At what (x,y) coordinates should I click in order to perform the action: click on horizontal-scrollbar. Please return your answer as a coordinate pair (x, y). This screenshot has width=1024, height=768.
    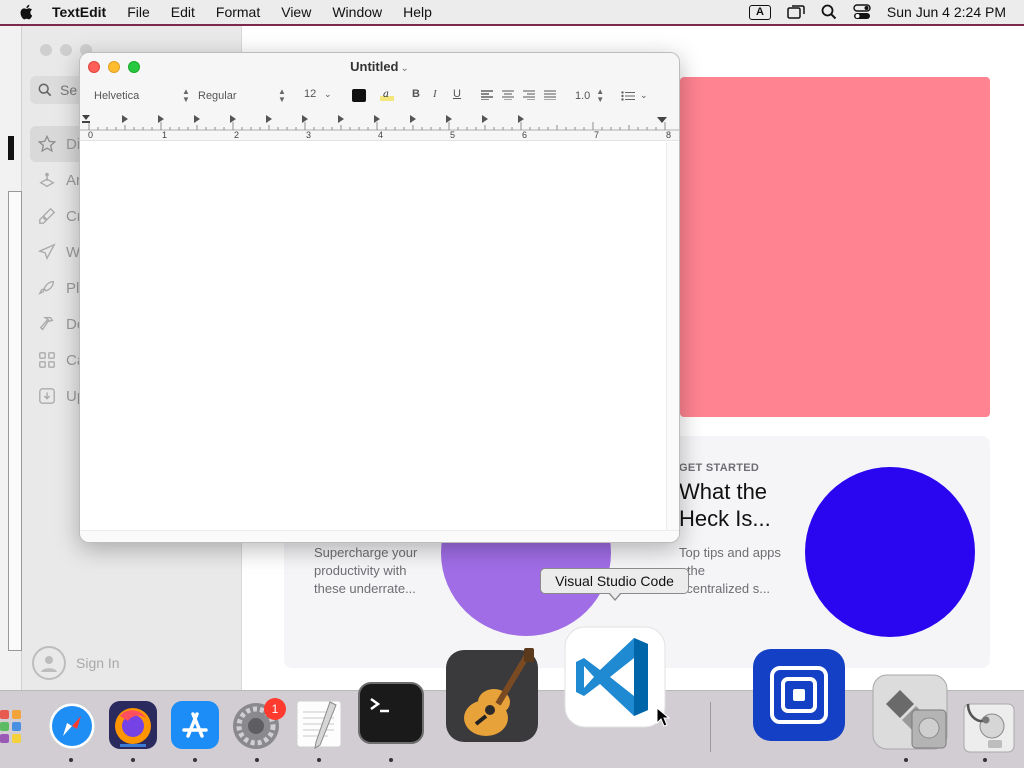
    Looking at the image, I should click on (379, 536).